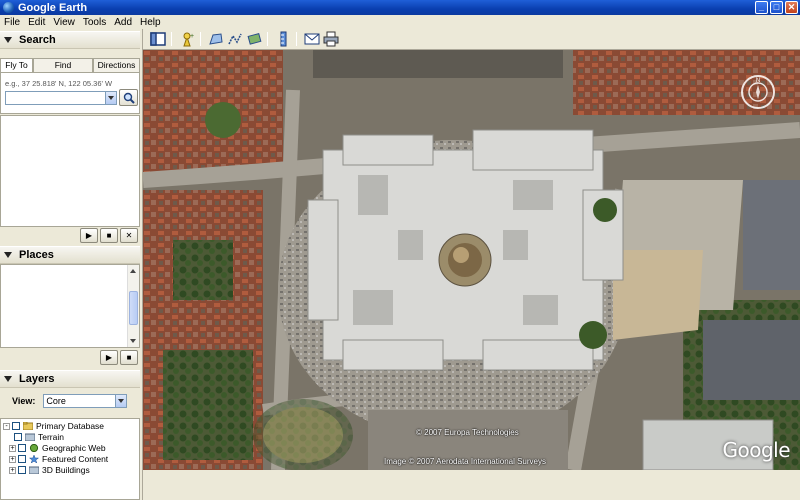 This screenshot has width=800, height=500. Describe the element at coordinates (471, 39) in the screenshot. I see `toolbar: +` at that location.